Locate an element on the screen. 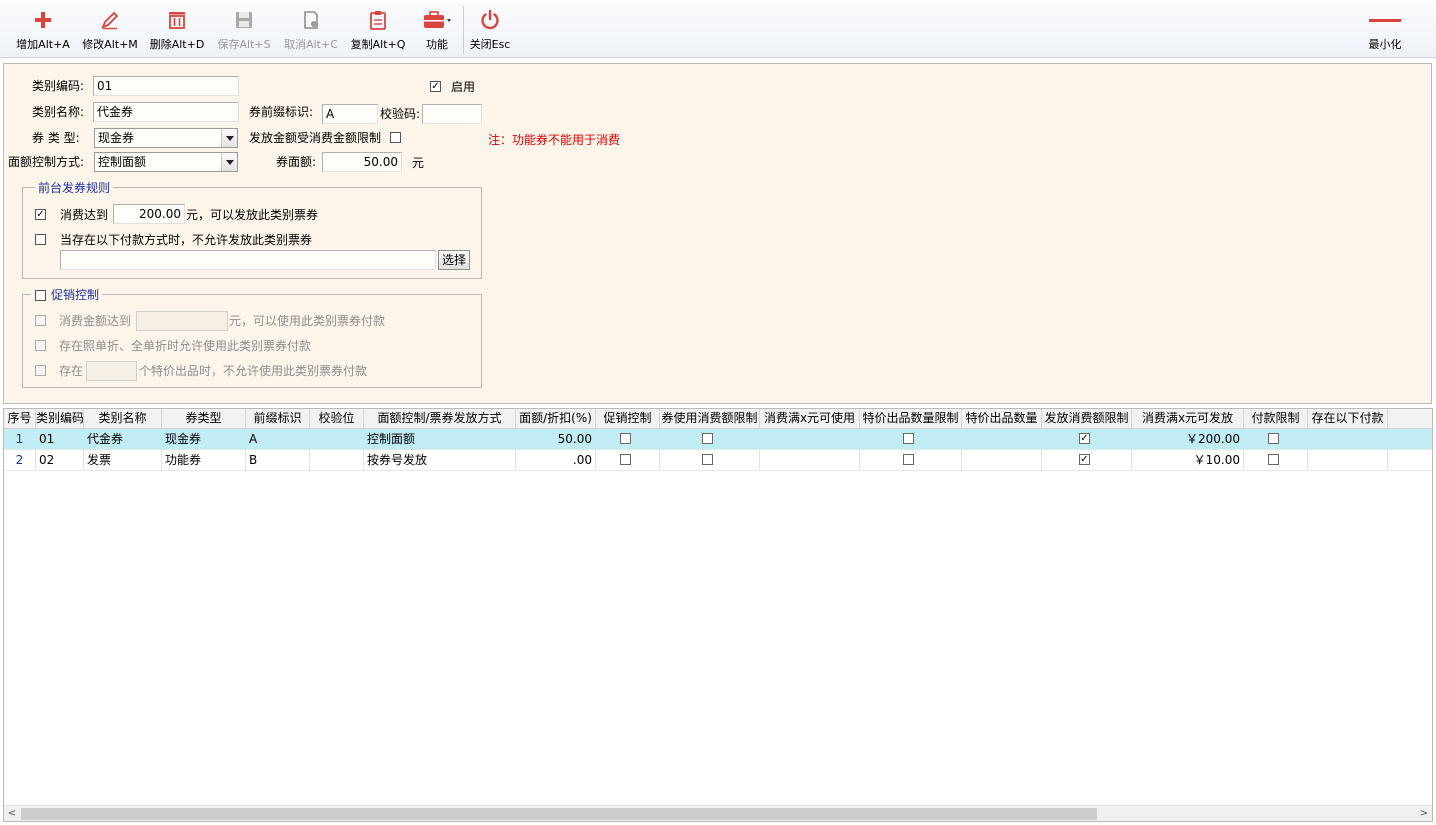 This screenshot has width=1436, height=825. header-col-promo: 促销控制 is located at coordinates (628, 419).